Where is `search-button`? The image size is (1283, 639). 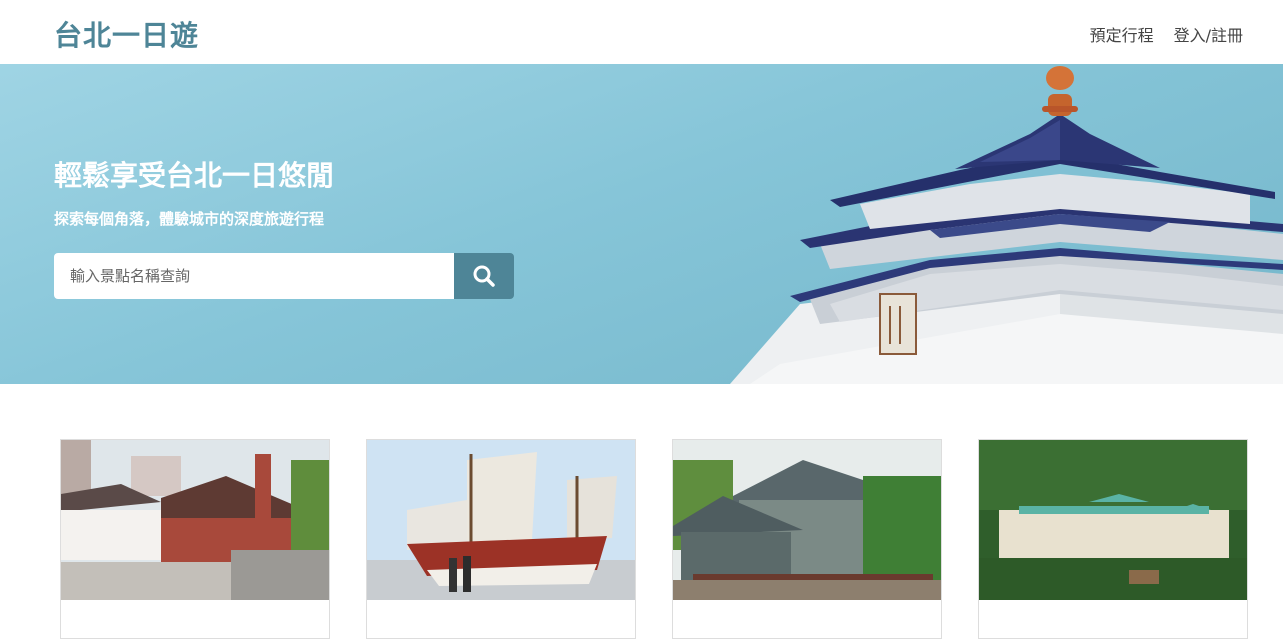 search-button is located at coordinates (484, 276).